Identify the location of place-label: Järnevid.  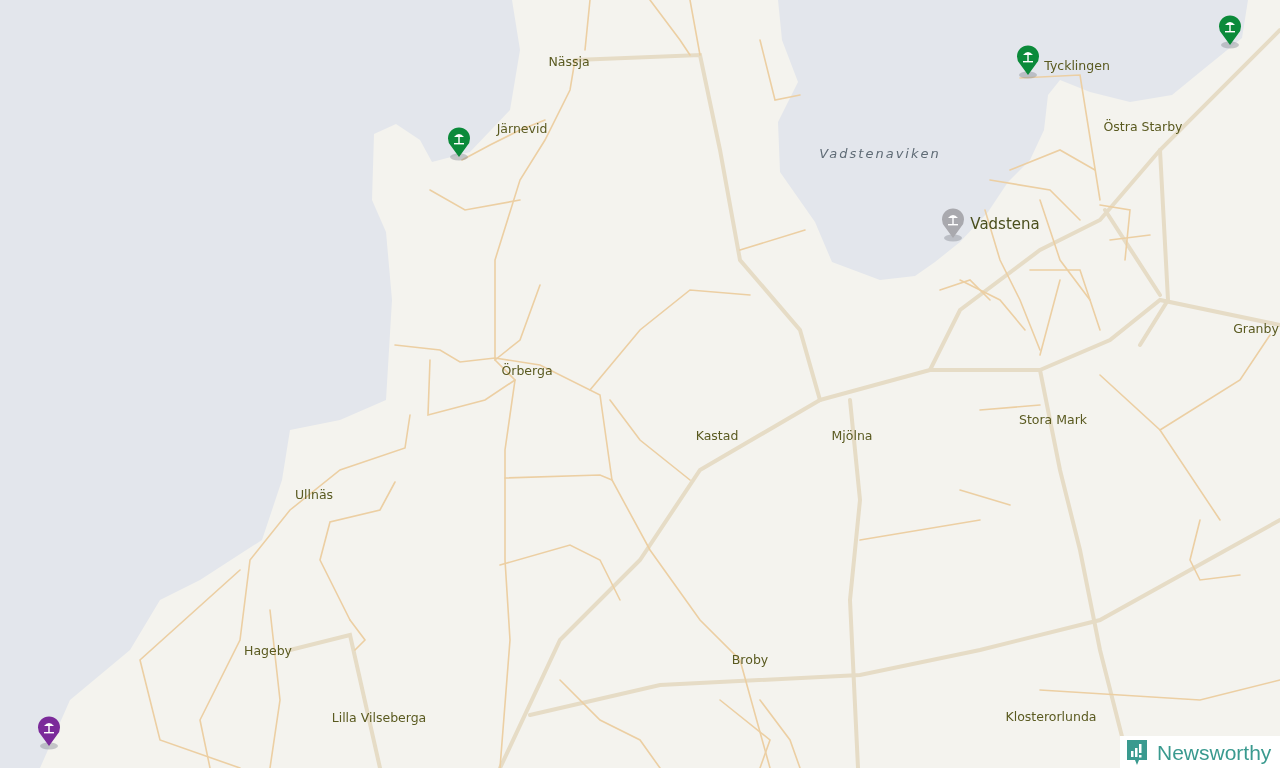
(522, 128).